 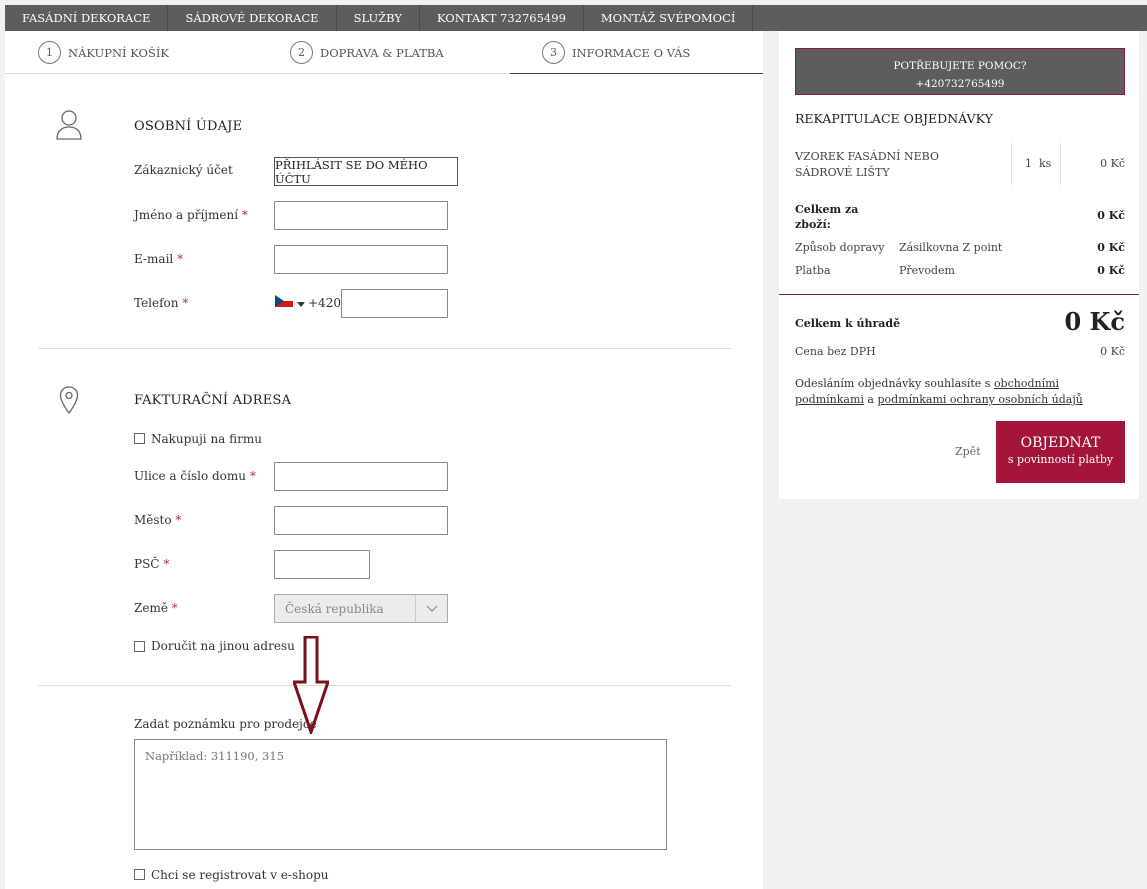 I want to click on goods-total-label: Celkem za zboží:, so click(x=827, y=217).